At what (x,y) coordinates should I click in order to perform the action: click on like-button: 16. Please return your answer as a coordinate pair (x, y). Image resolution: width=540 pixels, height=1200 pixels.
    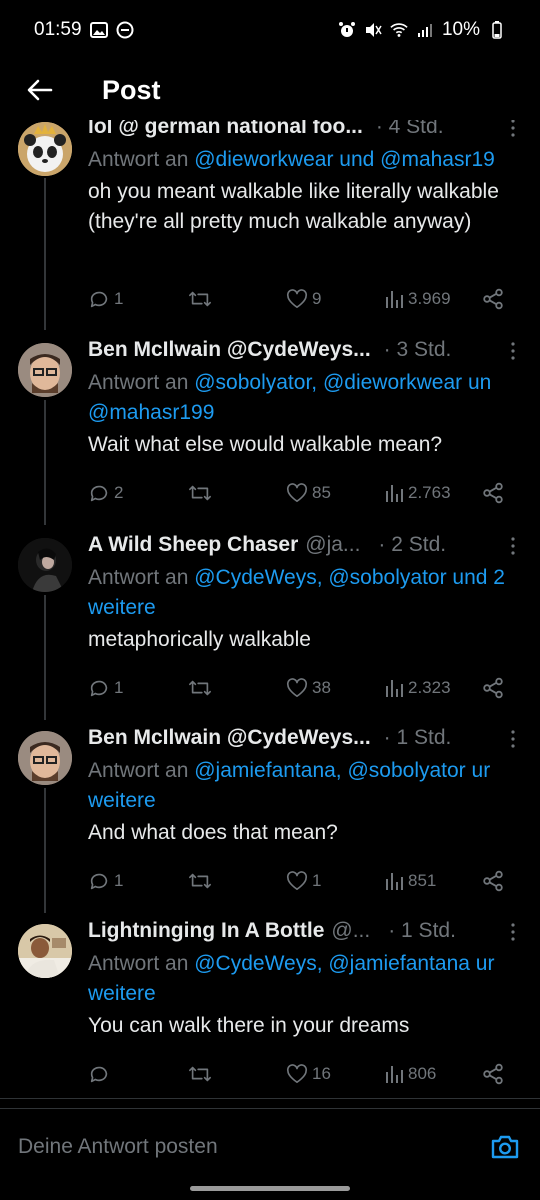
    Looking at the image, I should click on (308, 1074).